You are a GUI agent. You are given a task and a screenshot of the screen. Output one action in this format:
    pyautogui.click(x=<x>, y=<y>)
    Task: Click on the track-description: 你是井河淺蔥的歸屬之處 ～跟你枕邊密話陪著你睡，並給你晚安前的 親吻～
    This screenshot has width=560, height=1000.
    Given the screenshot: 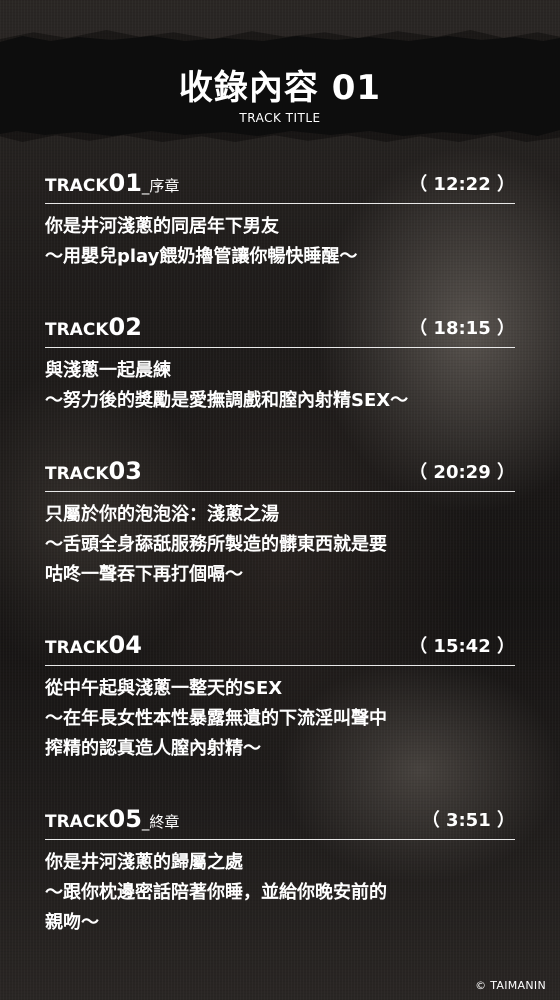 What is the action you would take?
    pyautogui.click(x=280, y=893)
    